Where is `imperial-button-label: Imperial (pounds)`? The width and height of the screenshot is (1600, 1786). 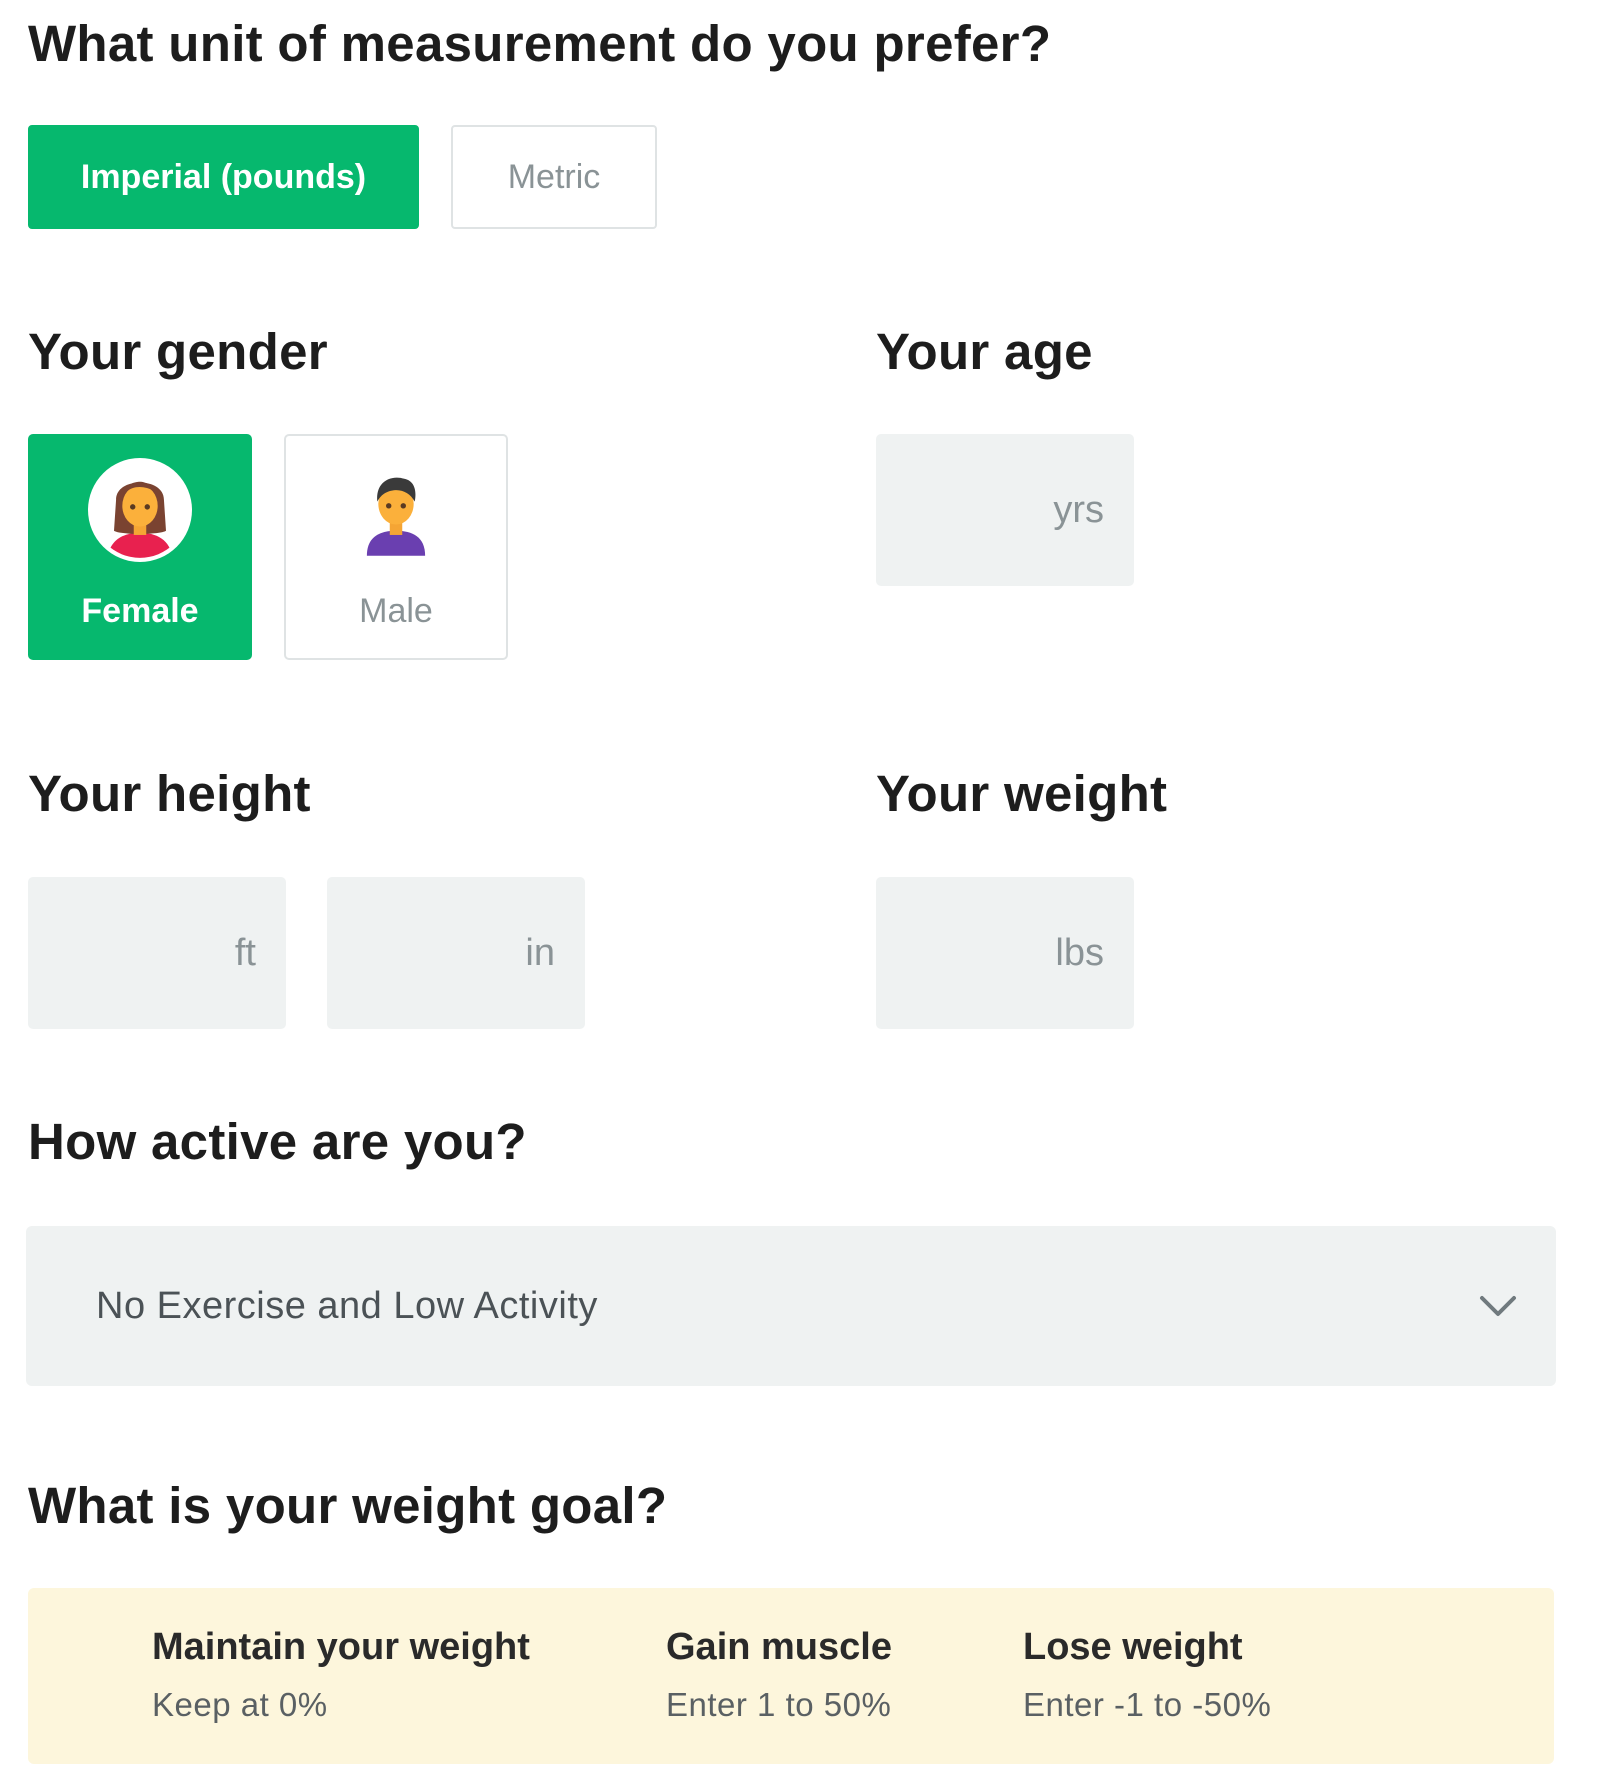 imperial-button-label: Imperial (pounds) is located at coordinates (223, 176).